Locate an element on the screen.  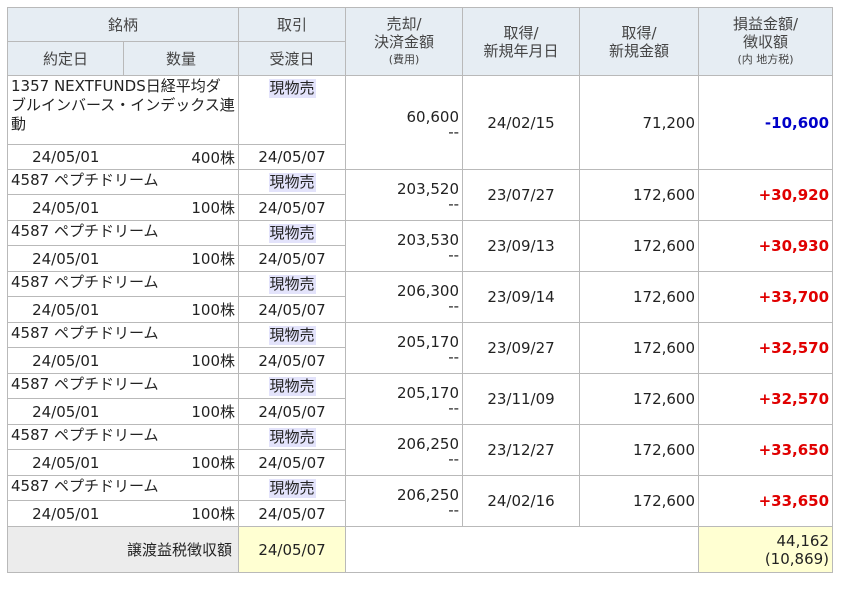
pl-amount: +30,930 is located at coordinates (766, 246).